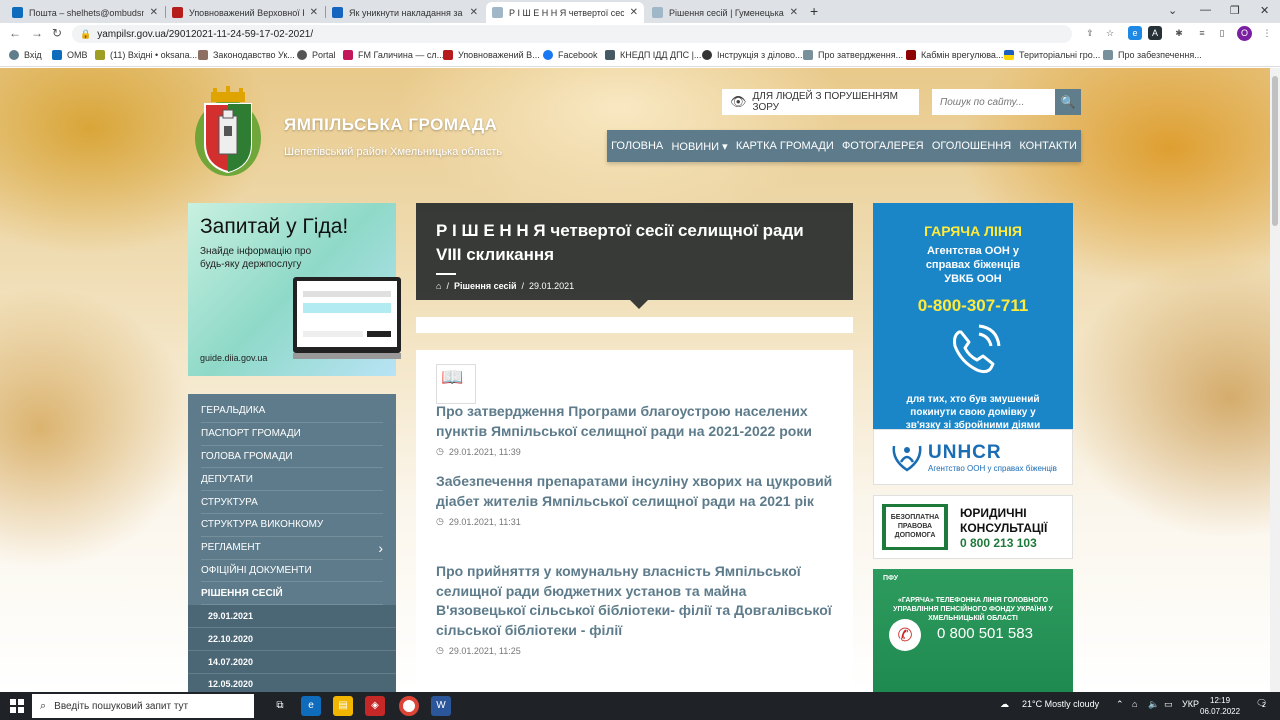 The width and height of the screenshot is (1280, 720). Describe the element at coordinates (1004, 704) in the screenshot. I see `weather-icon: ☁` at that location.